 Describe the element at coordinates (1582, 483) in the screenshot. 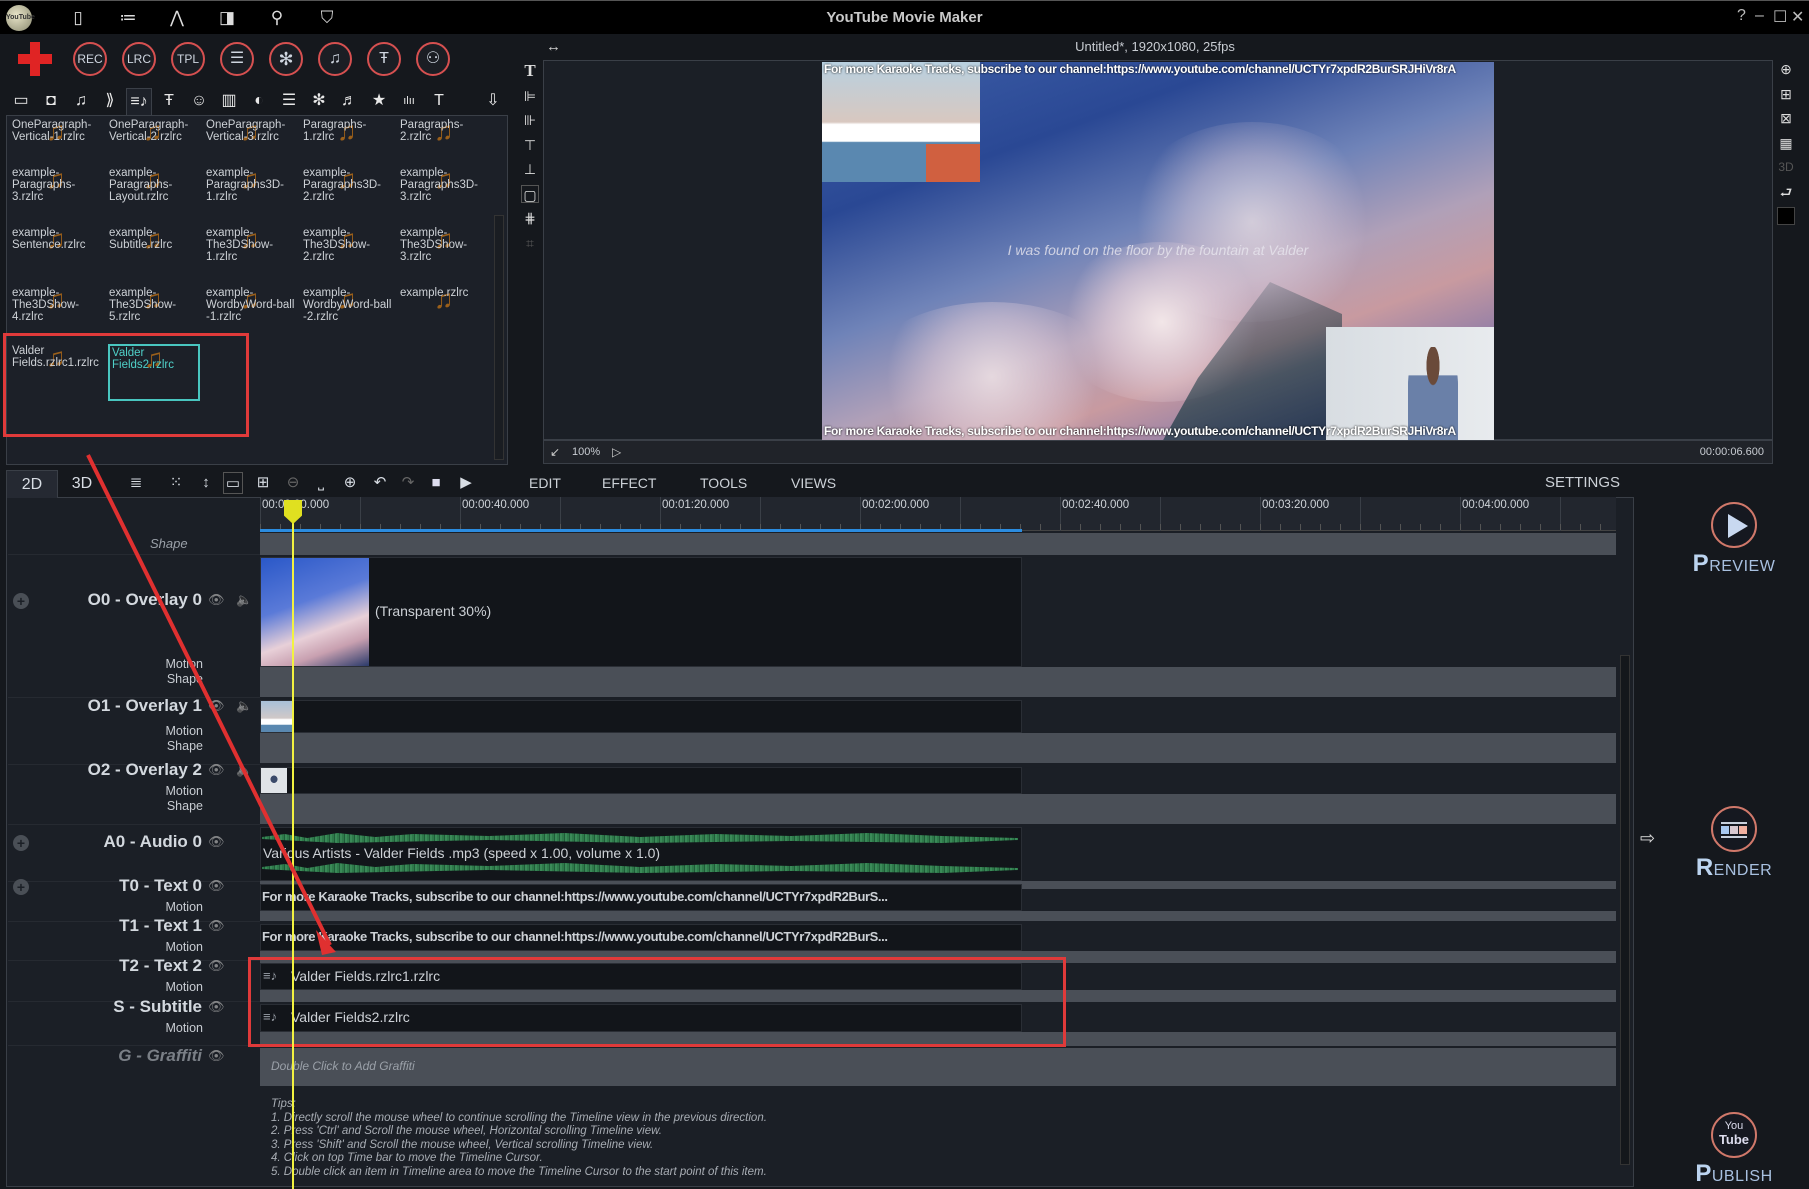

I see `settings-button: SETTINGS` at that location.